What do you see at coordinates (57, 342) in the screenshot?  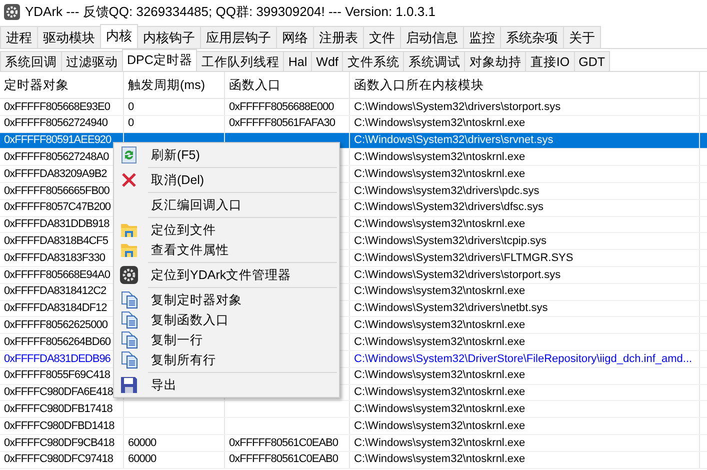 I see `table-cell-text: 0xFFFFF8056264BD60` at bounding box center [57, 342].